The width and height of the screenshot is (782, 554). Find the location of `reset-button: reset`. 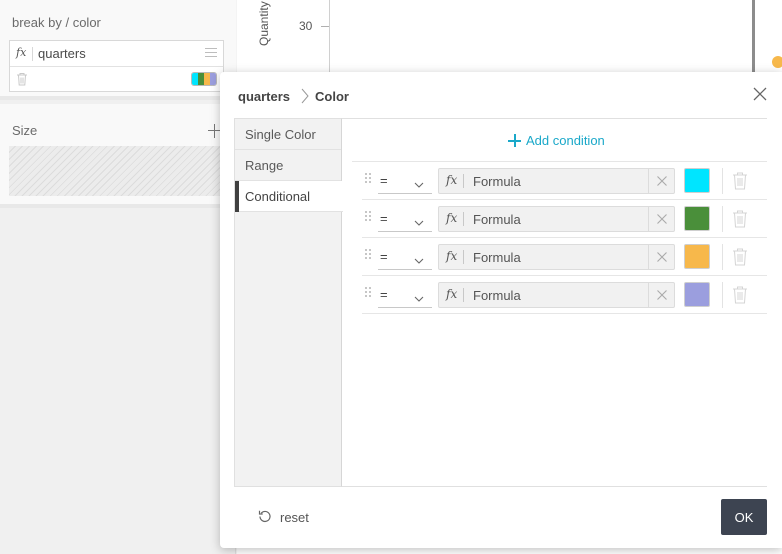

reset-button: reset is located at coordinates (283, 517).